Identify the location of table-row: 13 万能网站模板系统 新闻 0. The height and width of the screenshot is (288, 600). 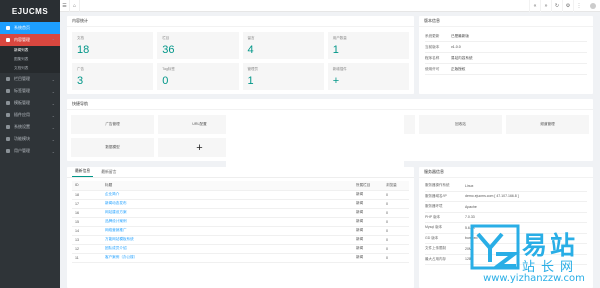
(240, 240).